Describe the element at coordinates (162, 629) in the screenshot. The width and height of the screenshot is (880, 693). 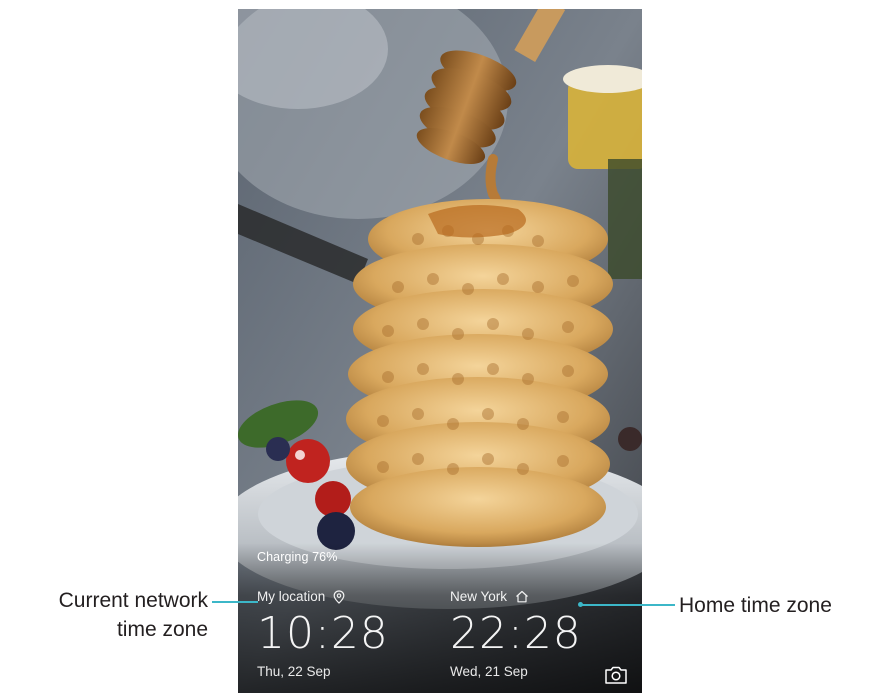
I see `callout-current-network-line2: time zone` at that location.